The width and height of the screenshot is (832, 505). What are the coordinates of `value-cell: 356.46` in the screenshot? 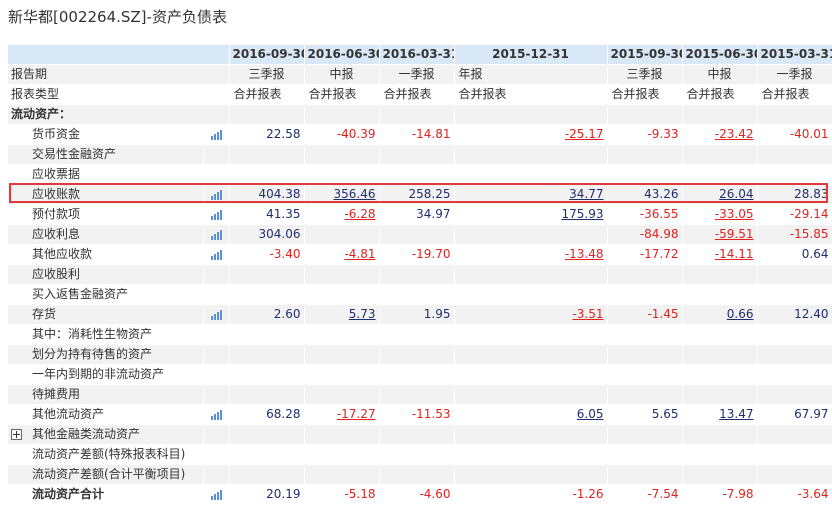 It's located at (342, 194).